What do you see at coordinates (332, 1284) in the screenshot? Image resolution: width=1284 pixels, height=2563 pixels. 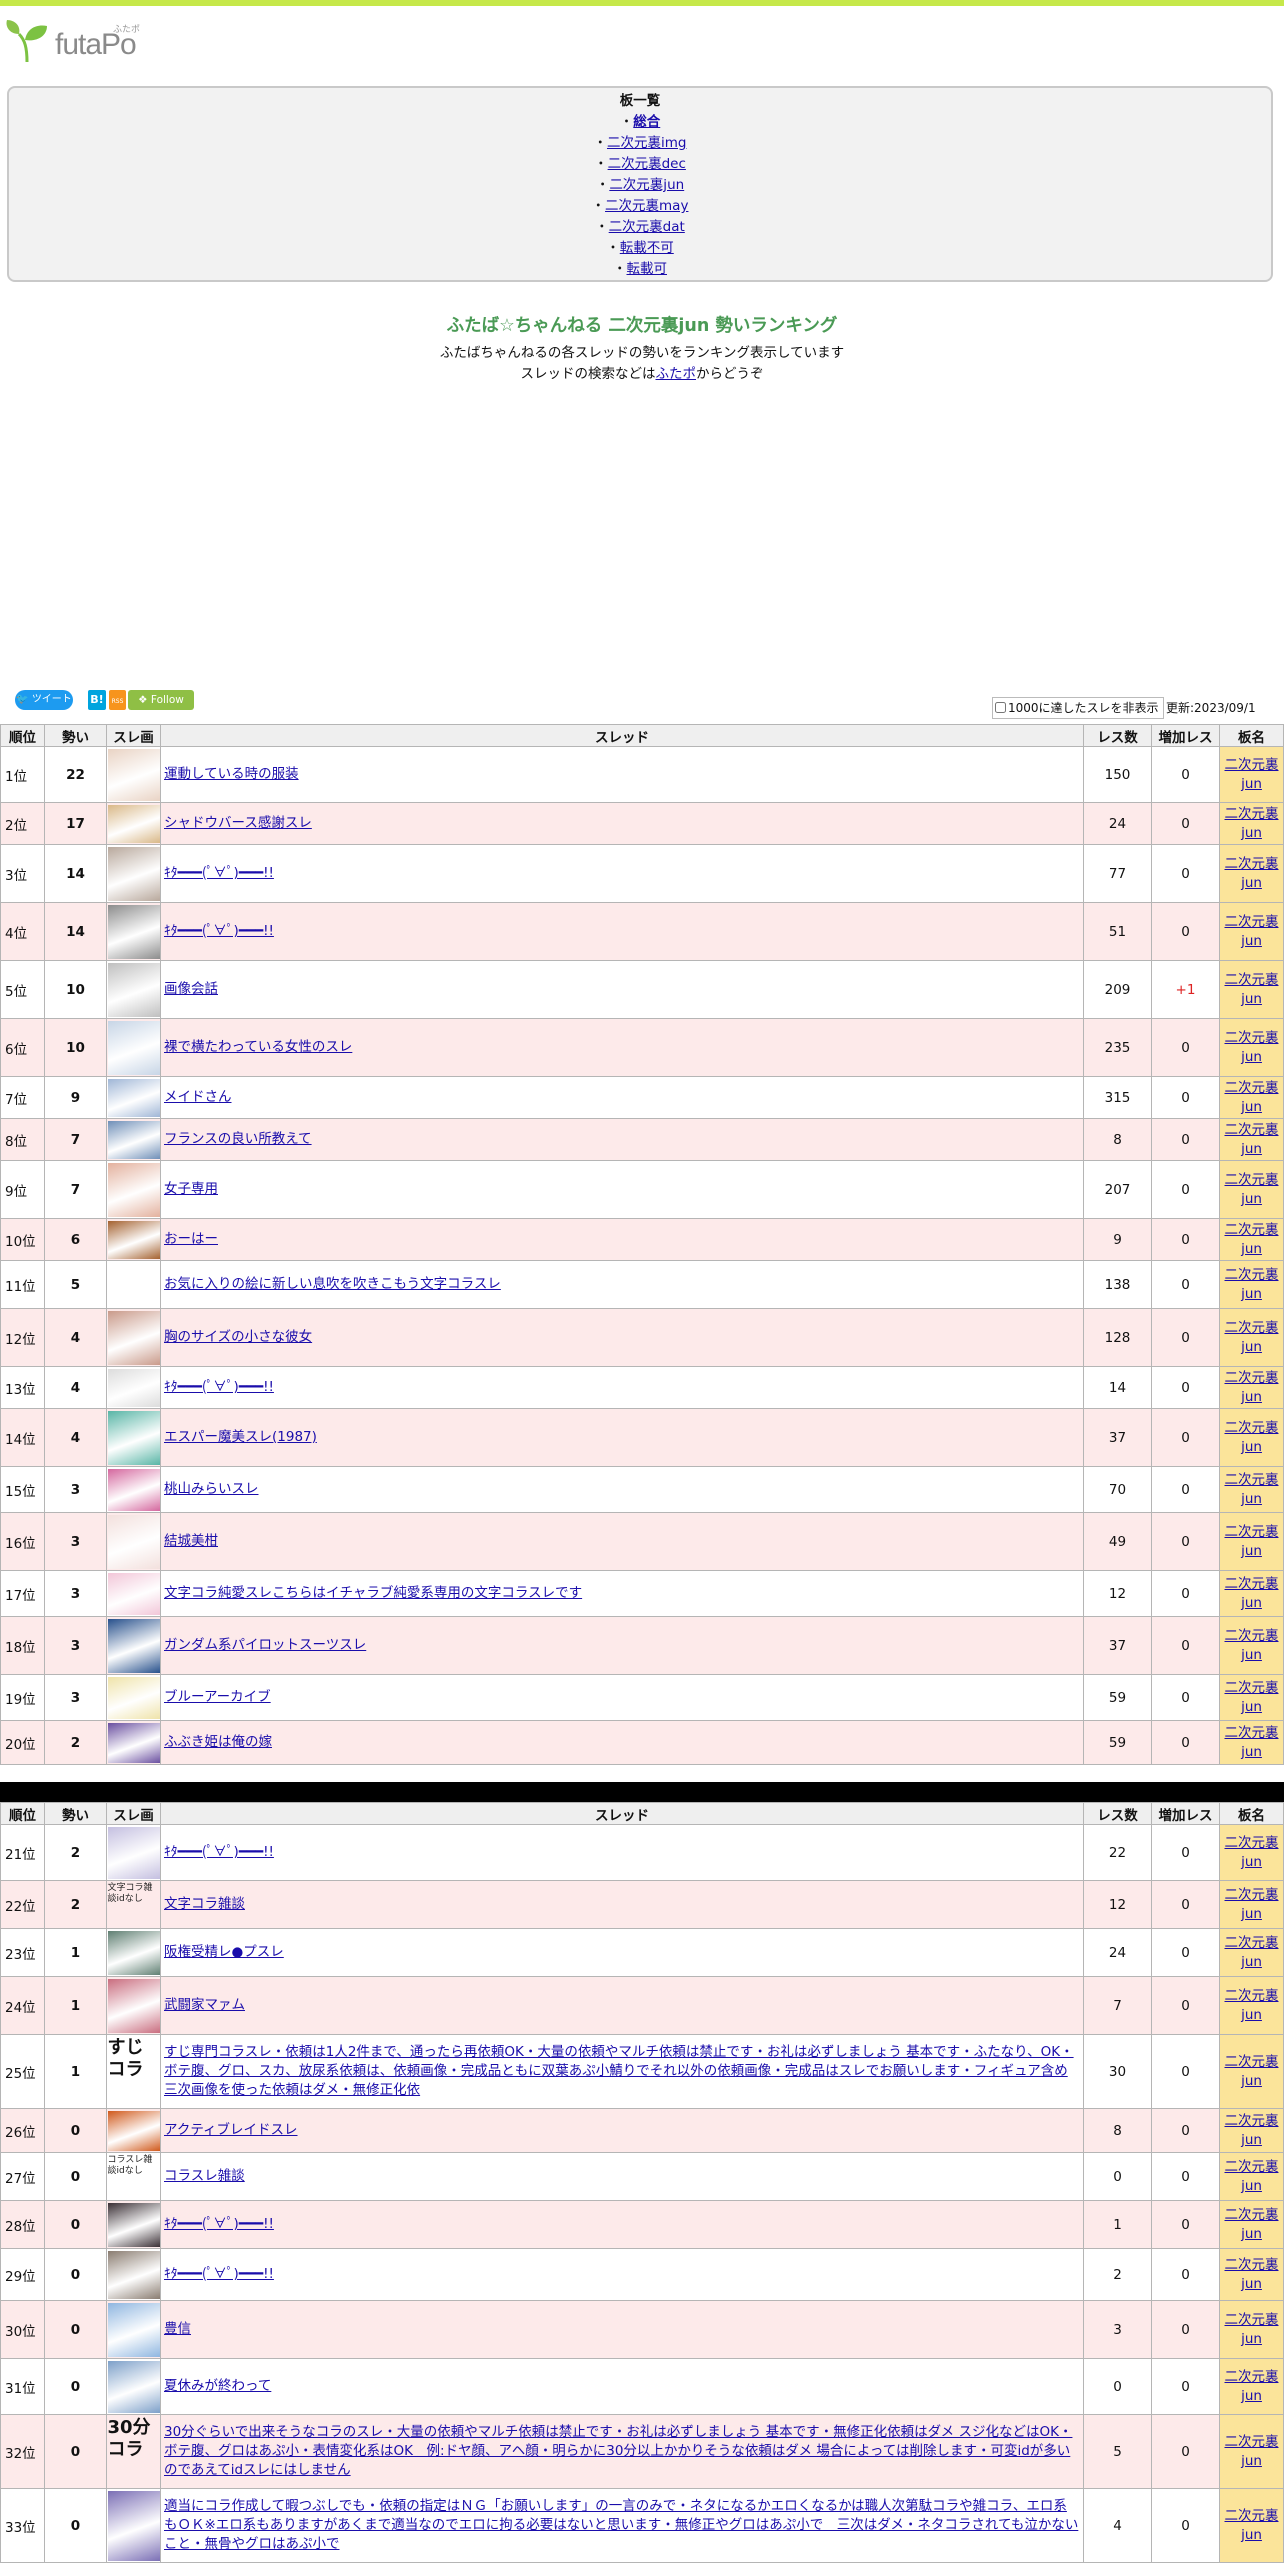 I see `thread-link: お気に入りの絵に新しい息吹を吹きこもう文字コラスレ` at bounding box center [332, 1284].